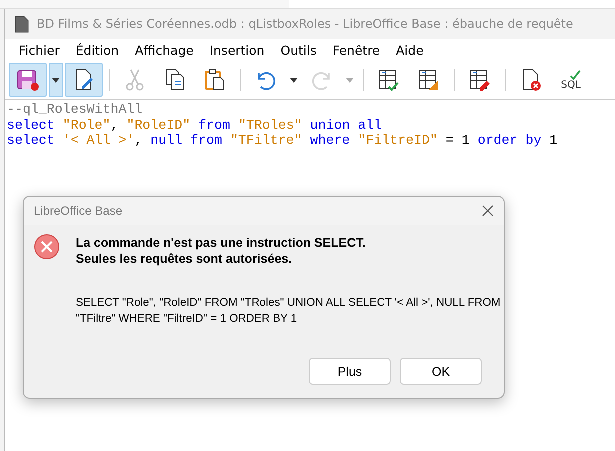  I want to click on error-message: La commande n'est pas une instruction SELECT., so click(221, 243).